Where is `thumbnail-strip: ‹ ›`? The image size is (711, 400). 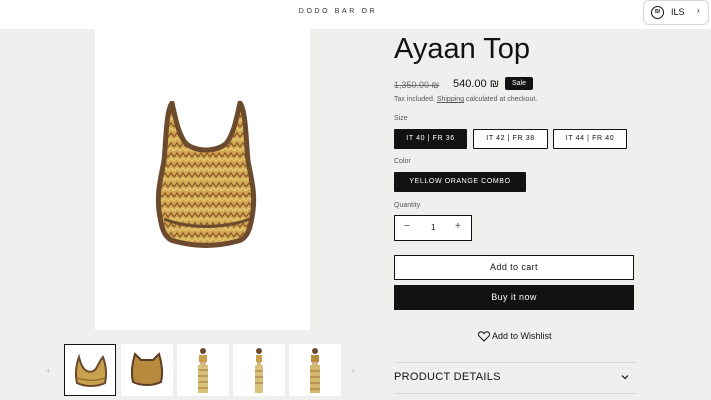
thumbnail-strip: ‹ › is located at coordinates (185, 370).